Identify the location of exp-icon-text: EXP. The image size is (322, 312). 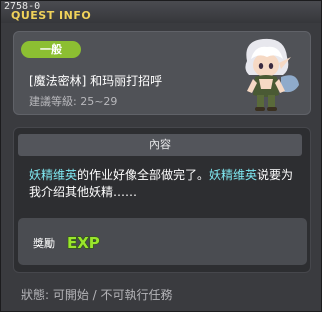
(83, 242).